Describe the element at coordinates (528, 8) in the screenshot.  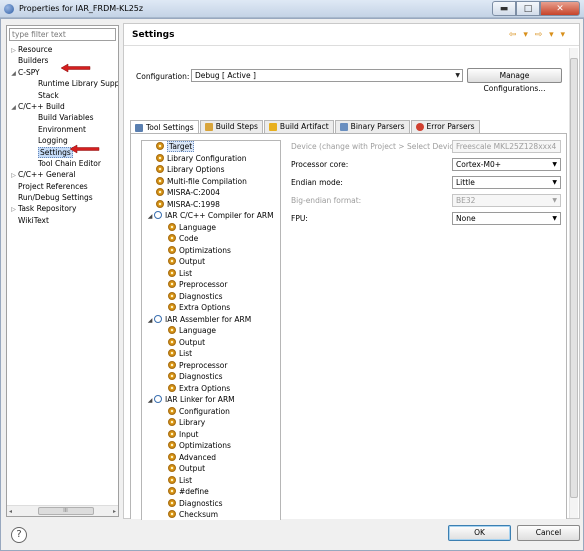
I see `maximize-button: □` at that location.